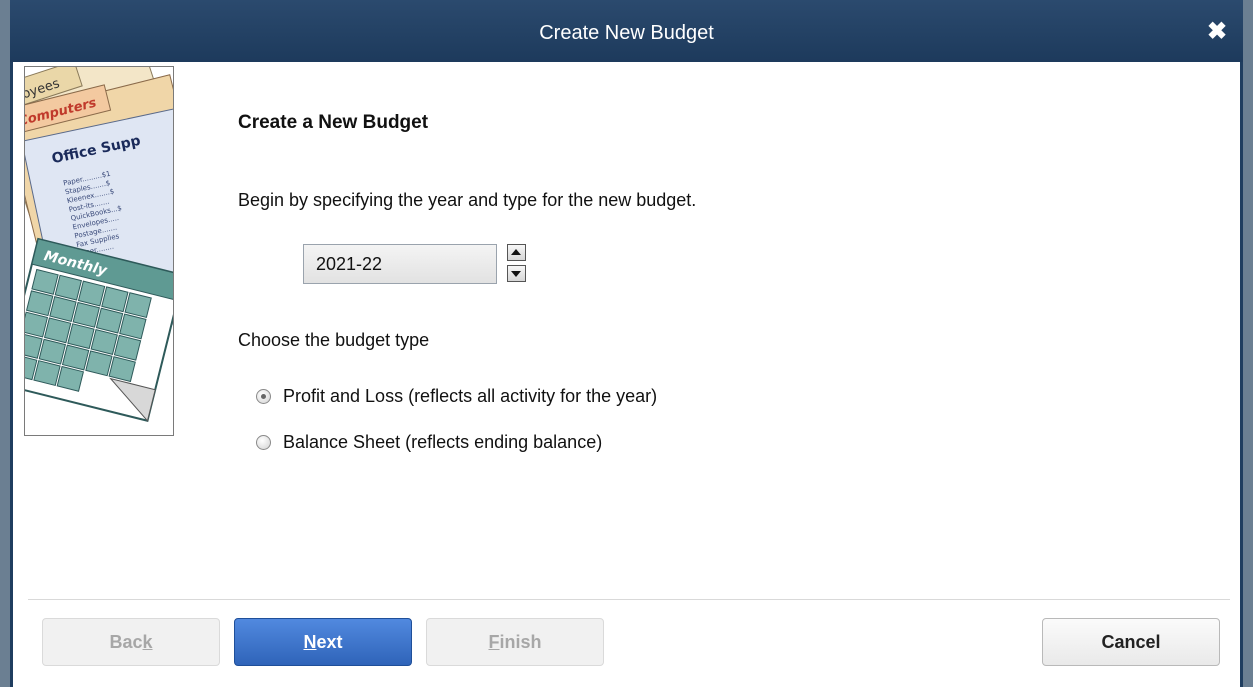 Image resolution: width=1253 pixels, height=687 pixels. What do you see at coordinates (263, 442) in the screenshot?
I see `balance-sheet-radio` at bounding box center [263, 442].